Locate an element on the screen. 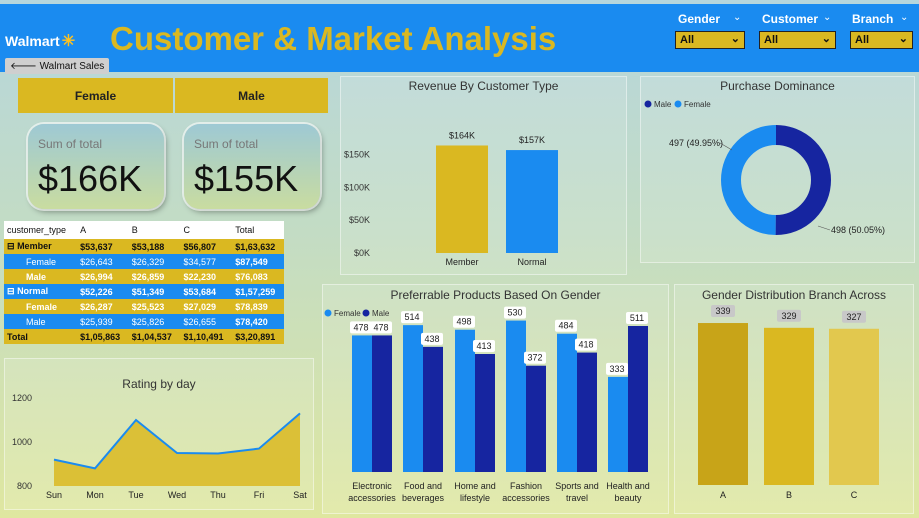  table-cell: $51,349 is located at coordinates (154, 291).